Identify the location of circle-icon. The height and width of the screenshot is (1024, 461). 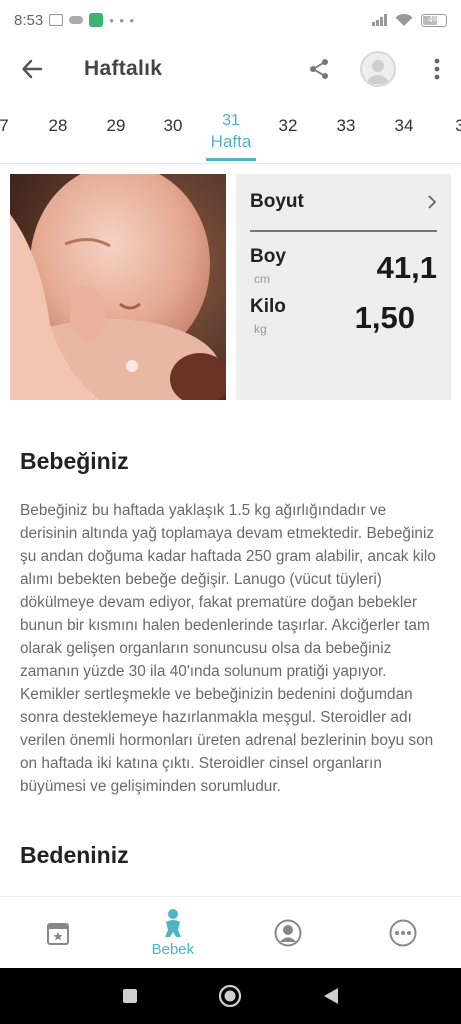
(230, 996).